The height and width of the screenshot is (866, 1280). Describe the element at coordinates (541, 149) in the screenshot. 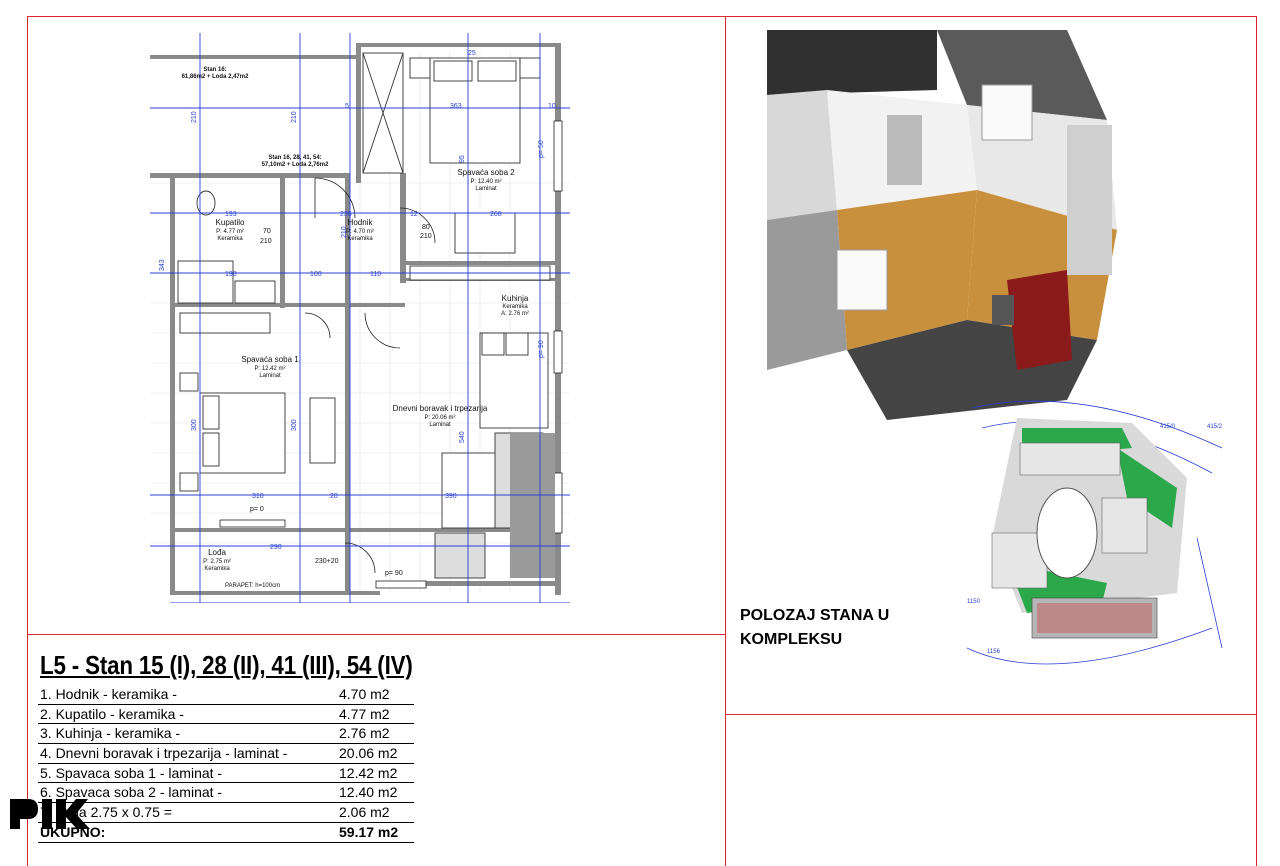

I see `dim-p50: p= 50` at that location.